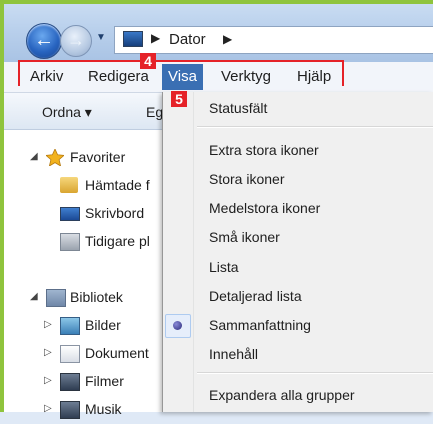 The image size is (433, 424). Describe the element at coordinates (67, 112) in the screenshot. I see `organize-button: Ordna ▾` at that location.